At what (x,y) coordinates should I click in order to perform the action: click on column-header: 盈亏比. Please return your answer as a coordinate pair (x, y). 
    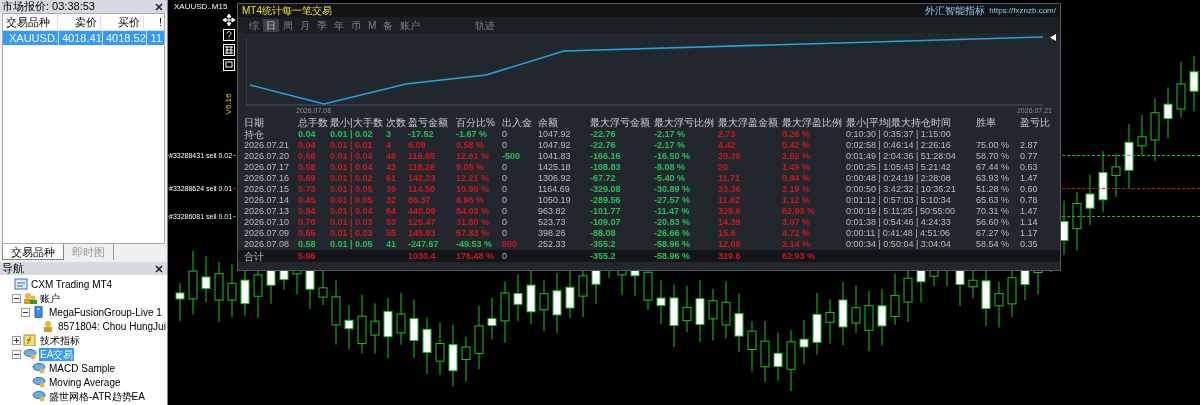
    Looking at the image, I should click on (1035, 122).